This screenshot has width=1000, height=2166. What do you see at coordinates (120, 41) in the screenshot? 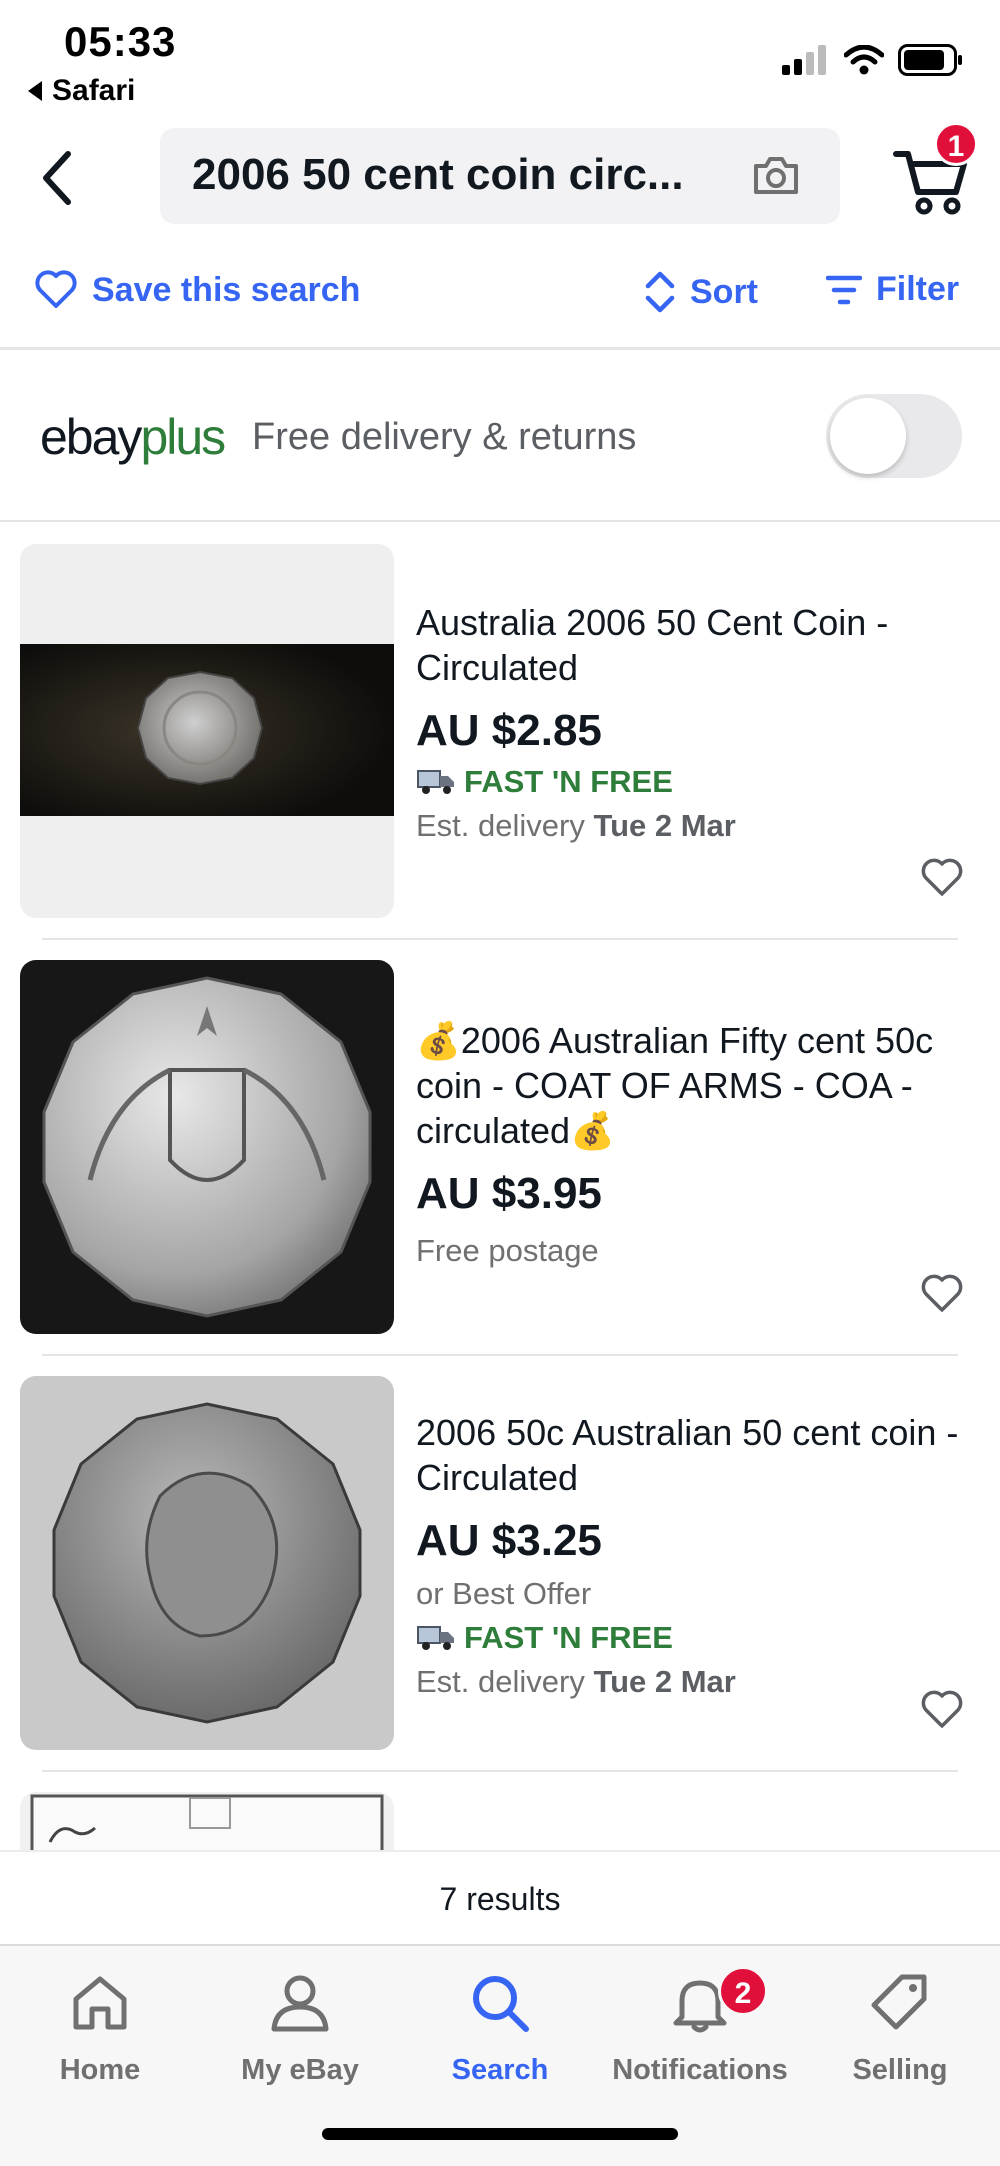
I see `status-time: 05:33` at bounding box center [120, 41].